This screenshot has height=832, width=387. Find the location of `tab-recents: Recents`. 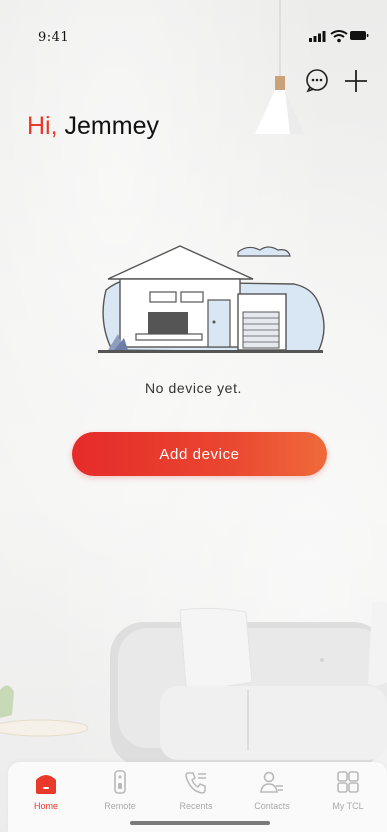

tab-recents: Recents is located at coordinates (196, 793).